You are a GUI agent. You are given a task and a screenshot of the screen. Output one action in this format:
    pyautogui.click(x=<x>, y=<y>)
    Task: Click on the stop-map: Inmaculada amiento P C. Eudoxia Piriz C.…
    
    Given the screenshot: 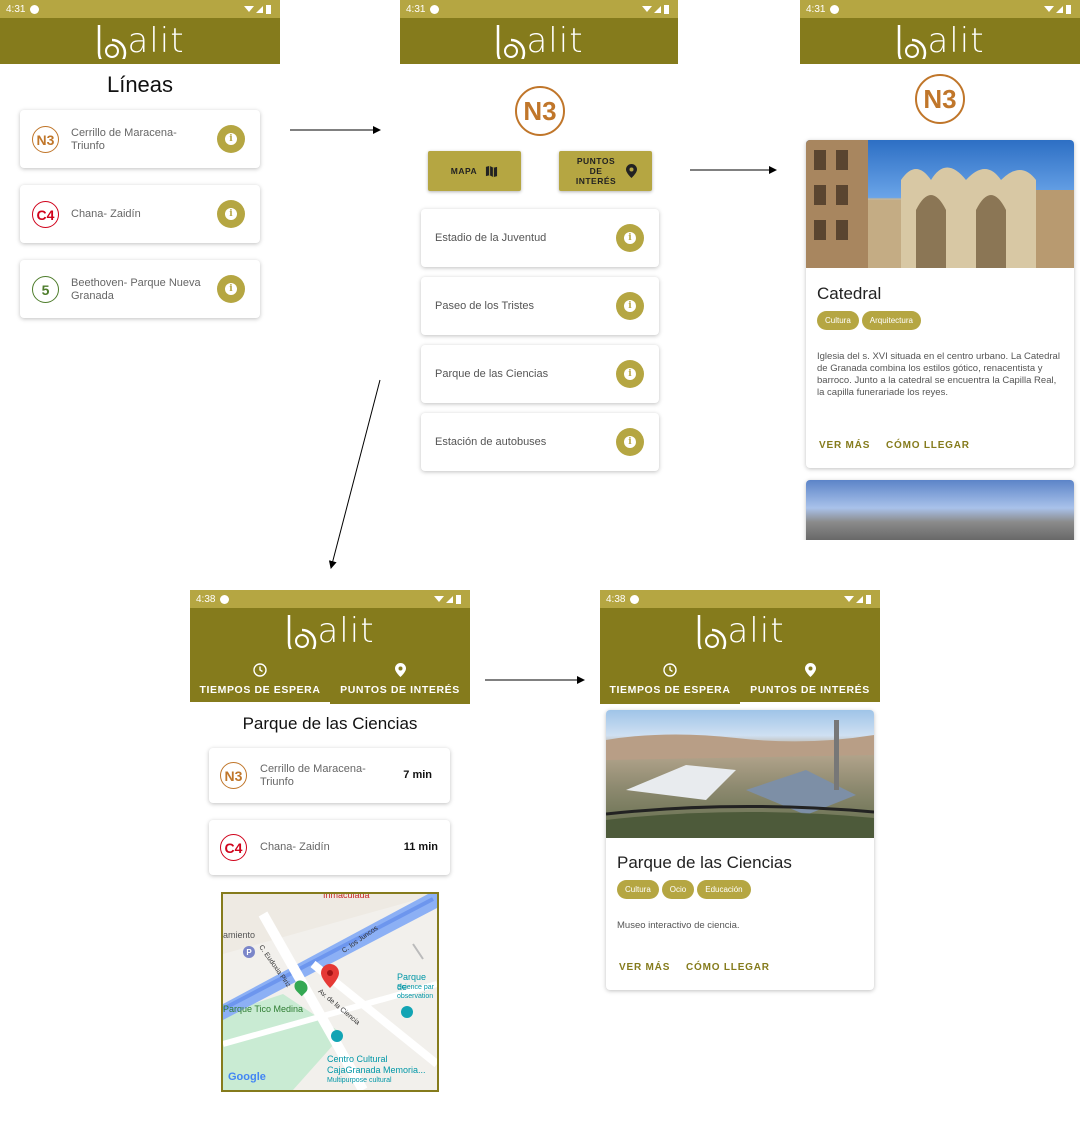 What is the action you would take?
    pyautogui.click(x=330, y=992)
    